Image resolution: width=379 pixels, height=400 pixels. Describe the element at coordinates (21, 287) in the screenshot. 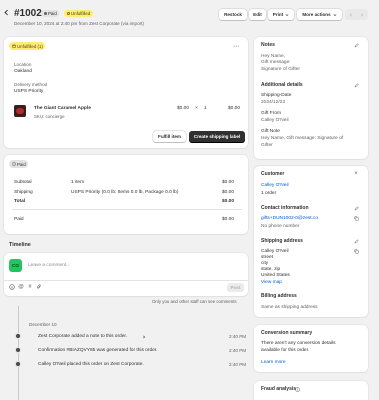

I see `mention-icon: @` at that location.